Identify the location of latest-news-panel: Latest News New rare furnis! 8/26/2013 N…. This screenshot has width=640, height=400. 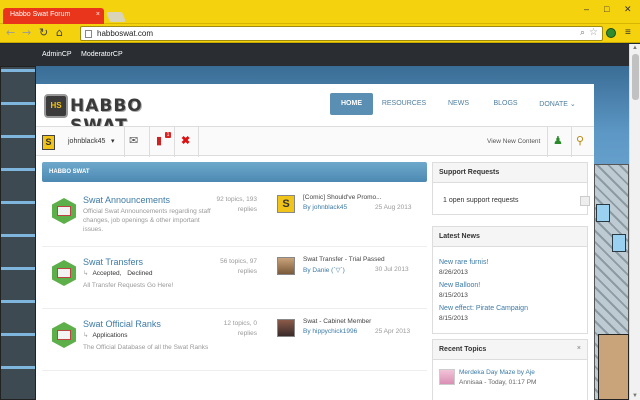
(510, 280).